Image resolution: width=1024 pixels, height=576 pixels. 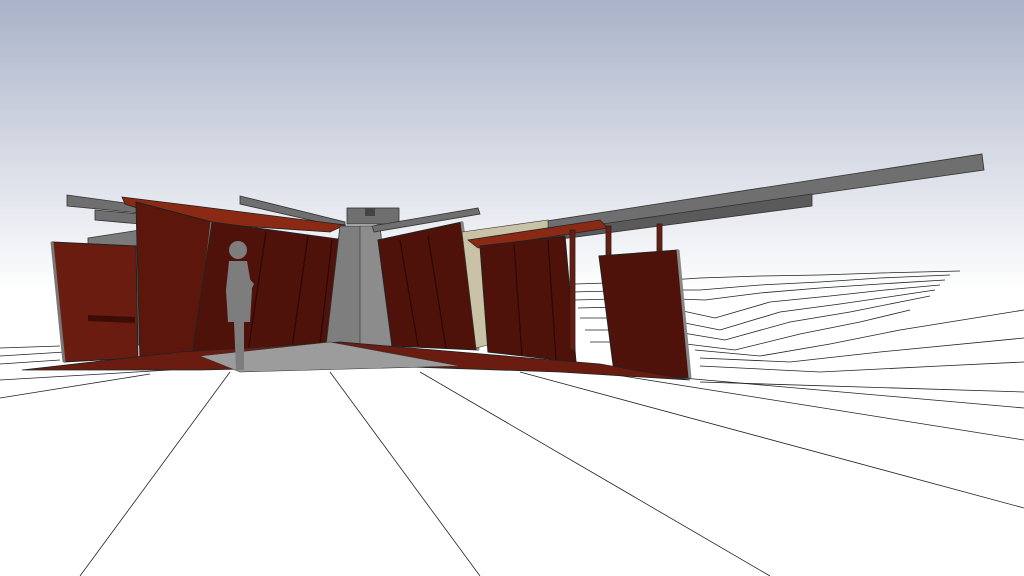 I want to click on rust-panel-far-right, so click(x=645, y=314).